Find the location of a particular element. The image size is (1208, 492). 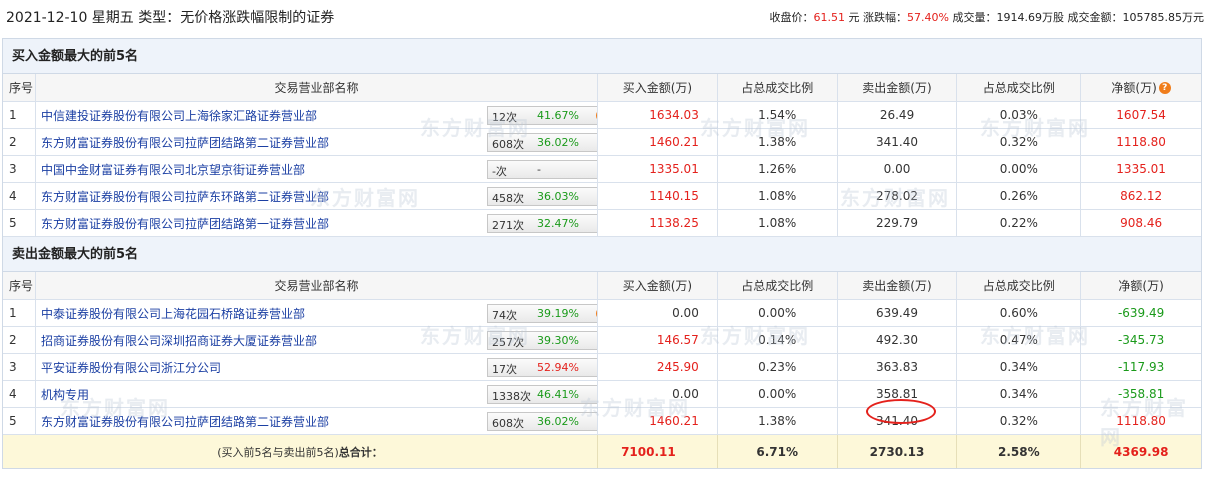

success-rate: 46.41% is located at coordinates (557, 394).